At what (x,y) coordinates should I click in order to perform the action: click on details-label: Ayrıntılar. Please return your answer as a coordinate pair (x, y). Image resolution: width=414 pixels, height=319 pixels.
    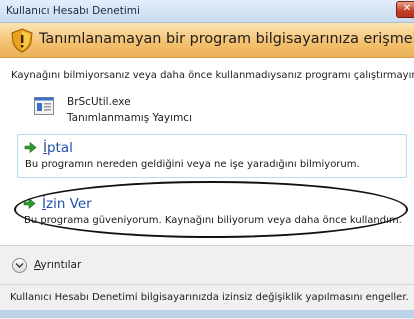
    Looking at the image, I should click on (57, 265).